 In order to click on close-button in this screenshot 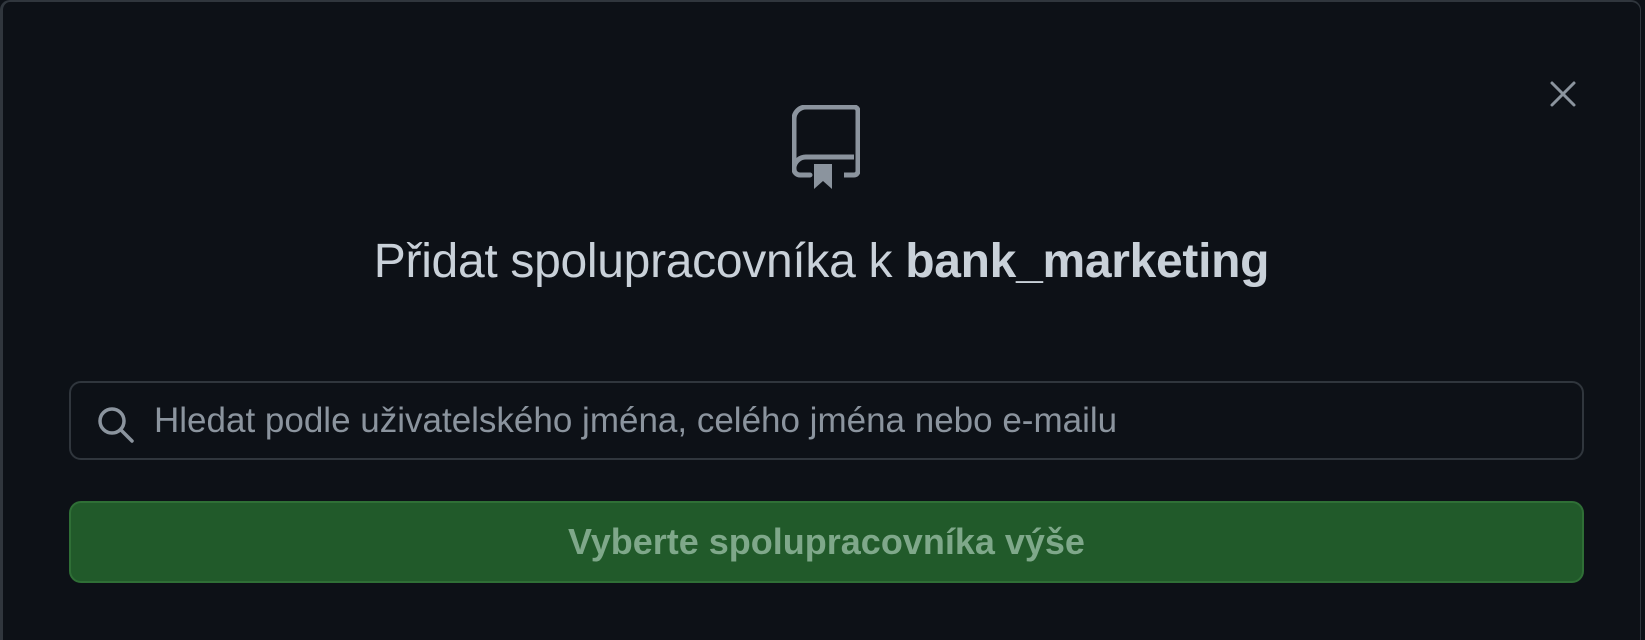, I will do `click(1563, 94)`.